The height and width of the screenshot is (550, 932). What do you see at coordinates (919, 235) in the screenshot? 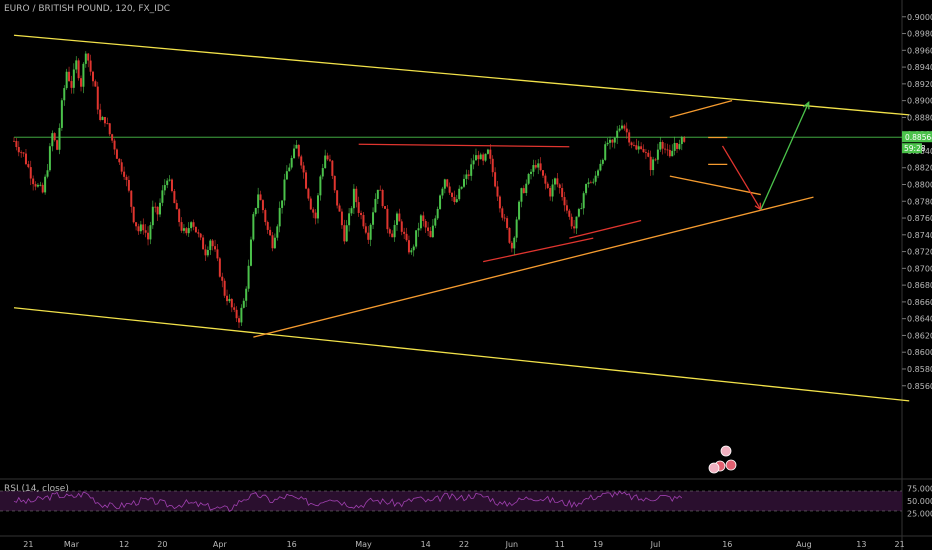
I see `price-tick-label: 0.87400` at bounding box center [919, 235].